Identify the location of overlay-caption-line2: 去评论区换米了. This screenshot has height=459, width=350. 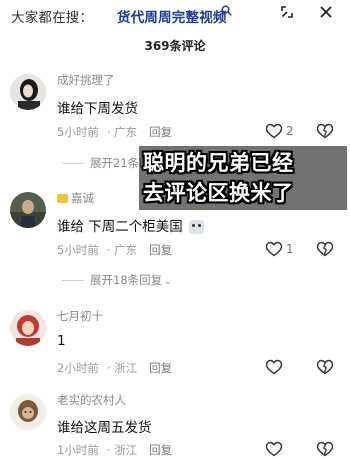
(218, 193).